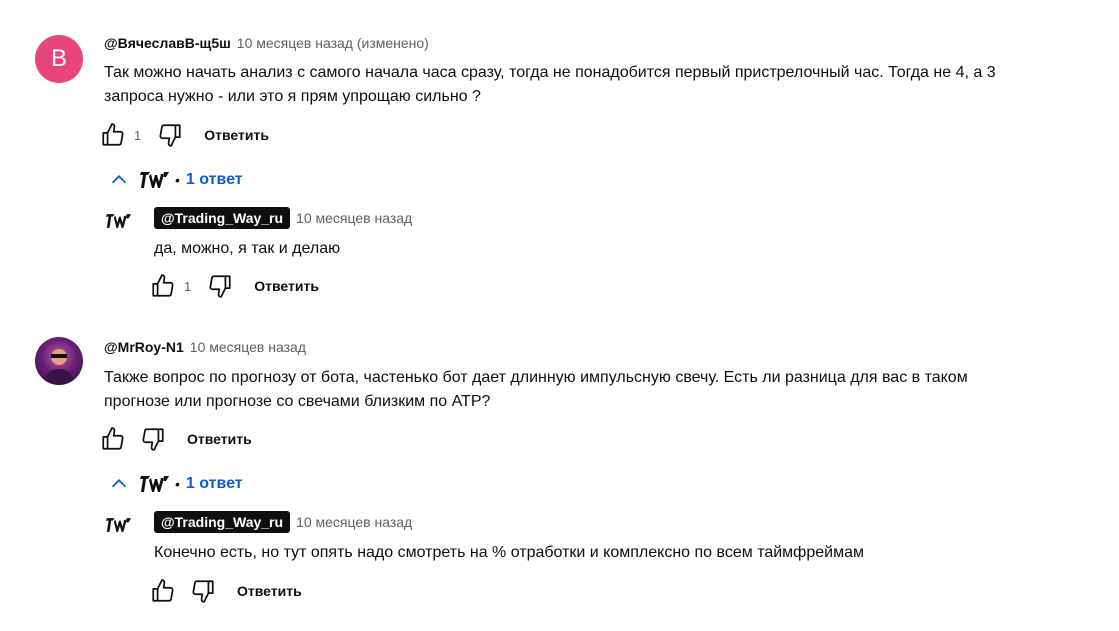 The width and height of the screenshot is (1119, 631). I want to click on profile-photo-icon, so click(59, 367).